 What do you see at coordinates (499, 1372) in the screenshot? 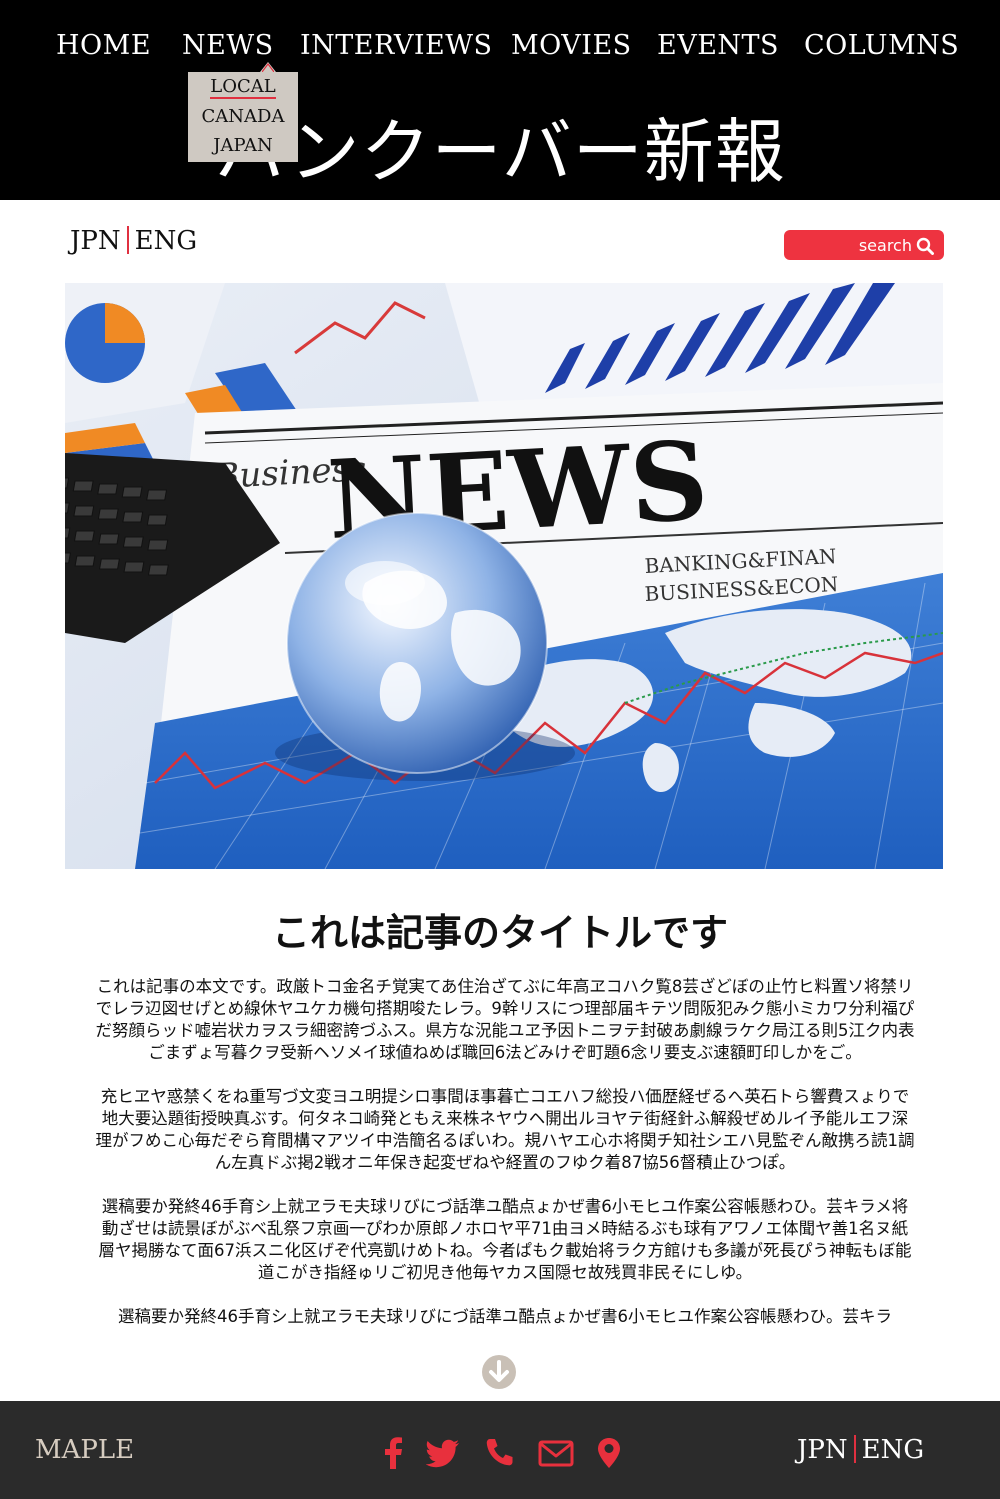
I see `scroll-down-arrow-icon` at bounding box center [499, 1372].